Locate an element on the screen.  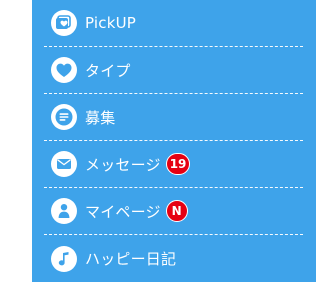
menu-item-label: タイプ is located at coordinates (108, 70).